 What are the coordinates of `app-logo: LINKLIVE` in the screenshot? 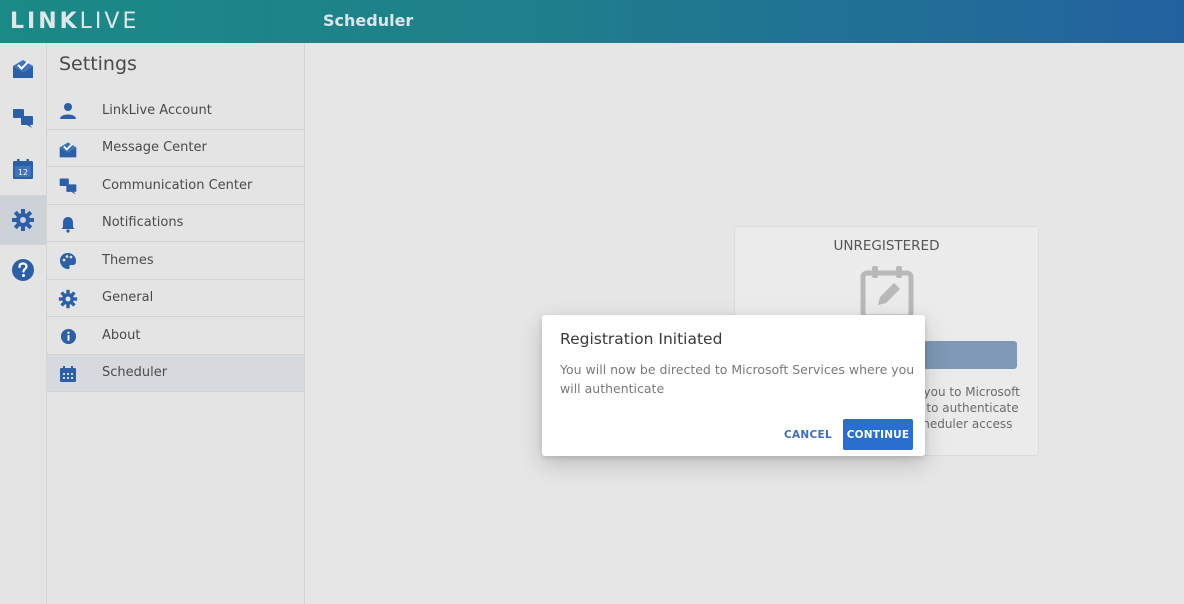 It's located at (75, 21).